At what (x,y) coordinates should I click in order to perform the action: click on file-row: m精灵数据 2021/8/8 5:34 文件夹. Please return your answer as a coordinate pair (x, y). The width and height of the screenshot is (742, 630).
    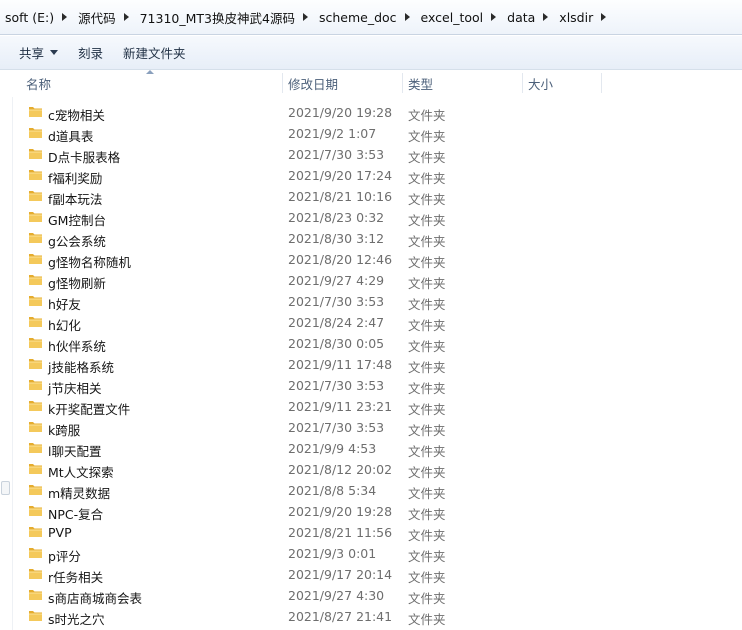
    Looking at the image, I should click on (371, 490).